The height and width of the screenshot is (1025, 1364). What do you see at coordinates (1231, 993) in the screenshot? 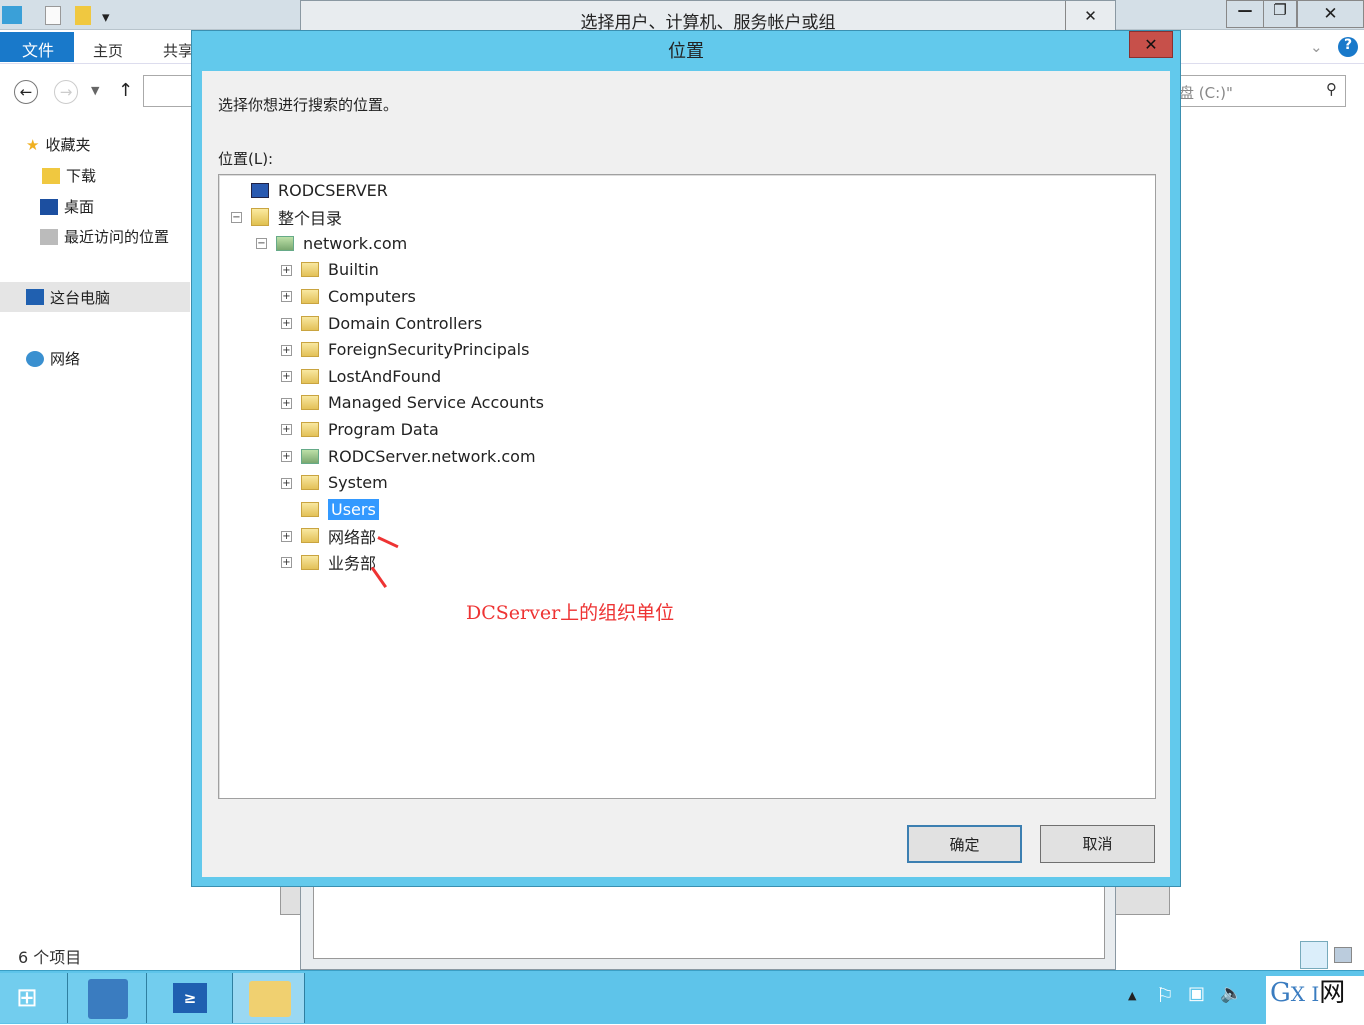
I see `volume-muted-icon: 🔈` at bounding box center [1231, 993].